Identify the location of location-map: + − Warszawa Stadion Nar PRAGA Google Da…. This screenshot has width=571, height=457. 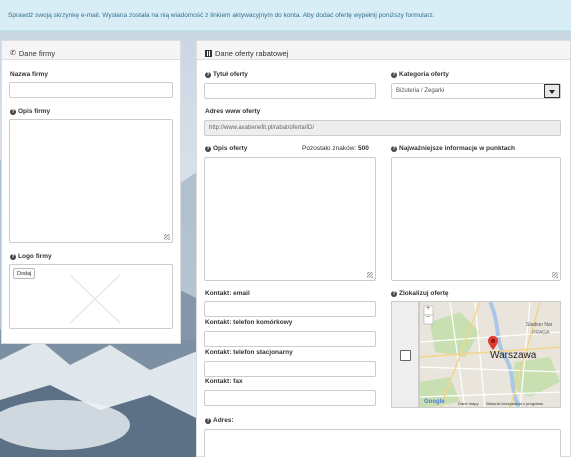
(490, 354).